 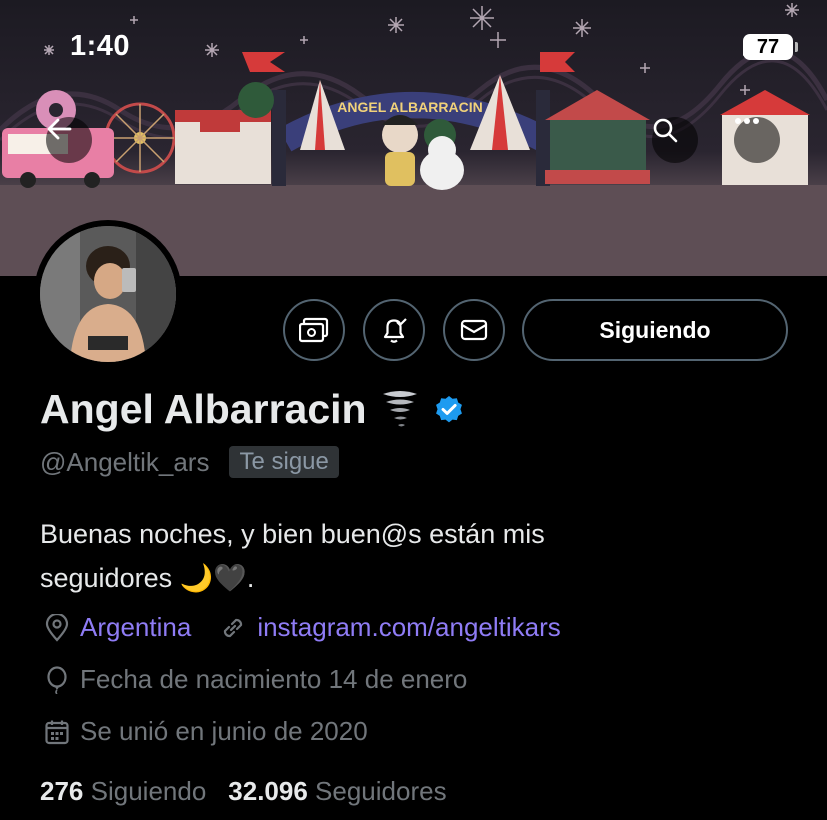 I want to click on back-arrow-icon, so click(x=59, y=129).